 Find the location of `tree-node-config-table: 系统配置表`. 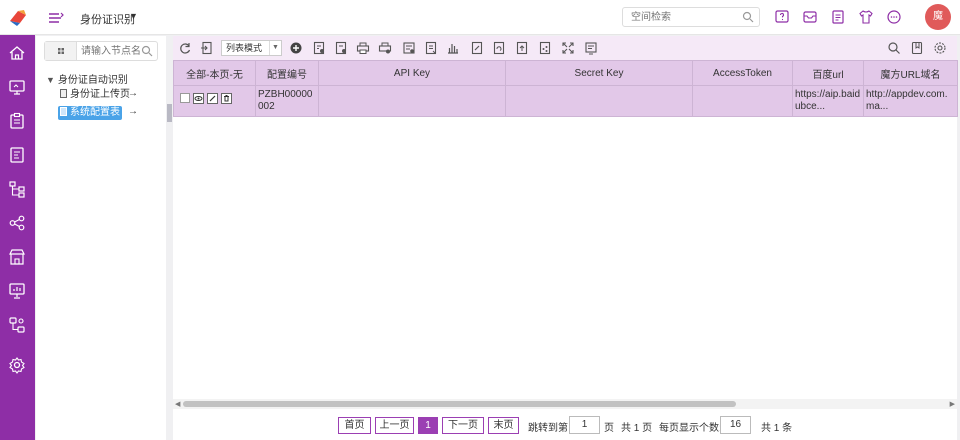

tree-node-config-table: 系统配置表 is located at coordinates (90, 113).